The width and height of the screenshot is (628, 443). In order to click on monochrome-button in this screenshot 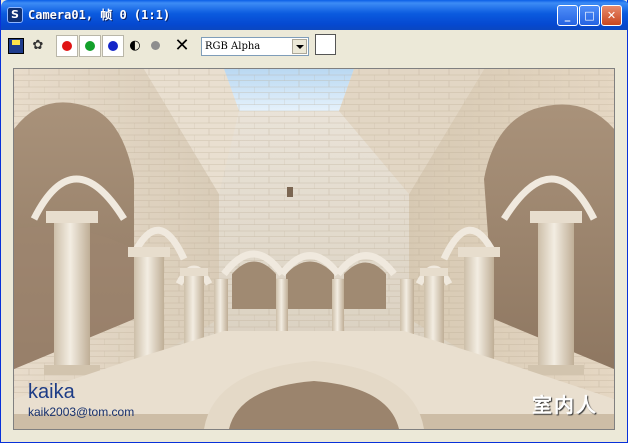, I will do `click(155, 46)`.